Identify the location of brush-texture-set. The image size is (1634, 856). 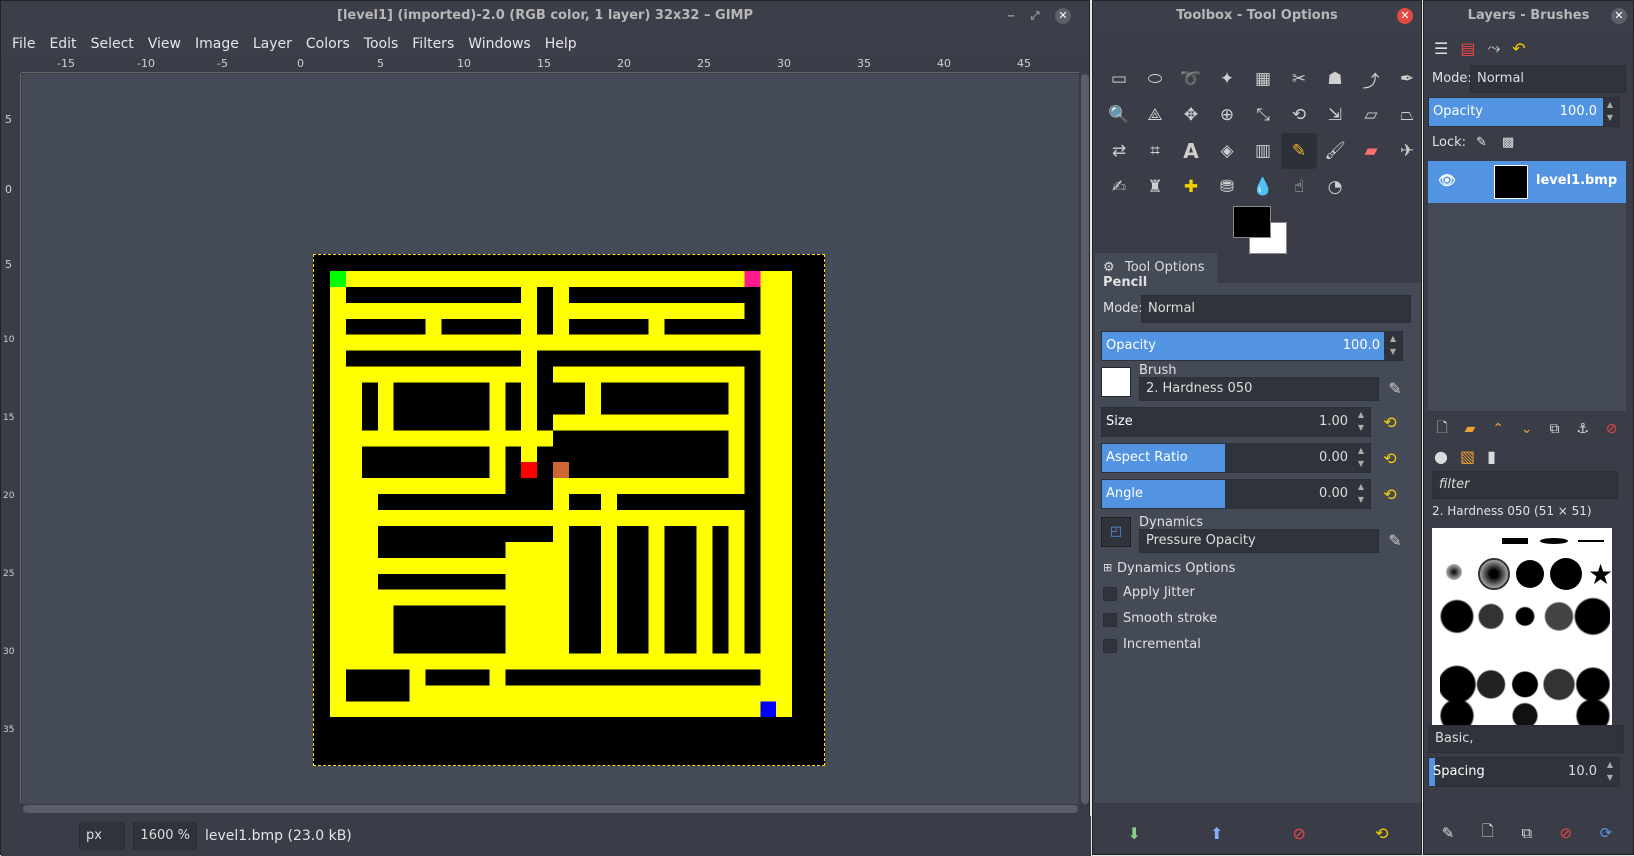
(1525, 664).